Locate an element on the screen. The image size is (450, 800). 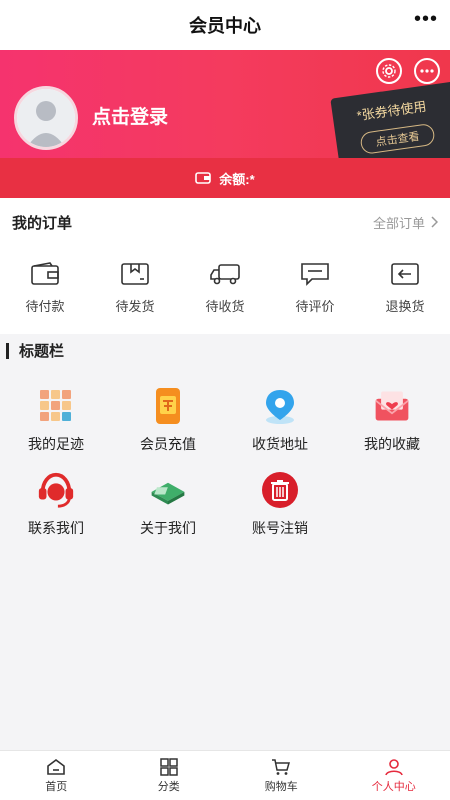
section-title-text: 标题栏 is located at coordinates (42, 351).